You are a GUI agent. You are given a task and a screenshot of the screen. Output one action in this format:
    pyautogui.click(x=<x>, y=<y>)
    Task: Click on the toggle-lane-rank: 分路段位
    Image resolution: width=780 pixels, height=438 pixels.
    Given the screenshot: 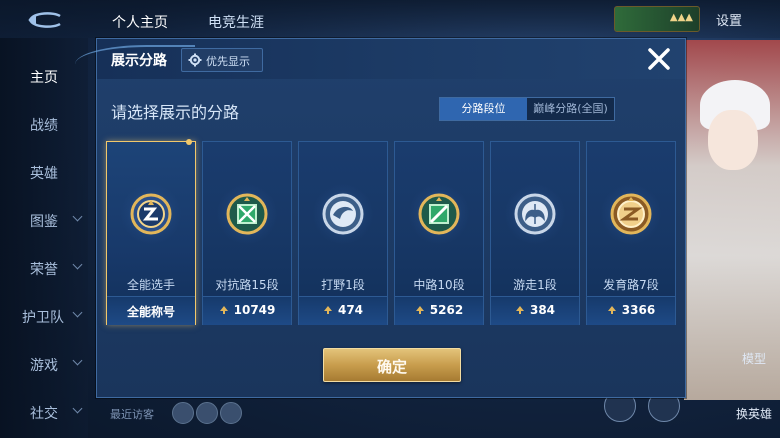 What is the action you would take?
    pyautogui.click(x=483, y=109)
    